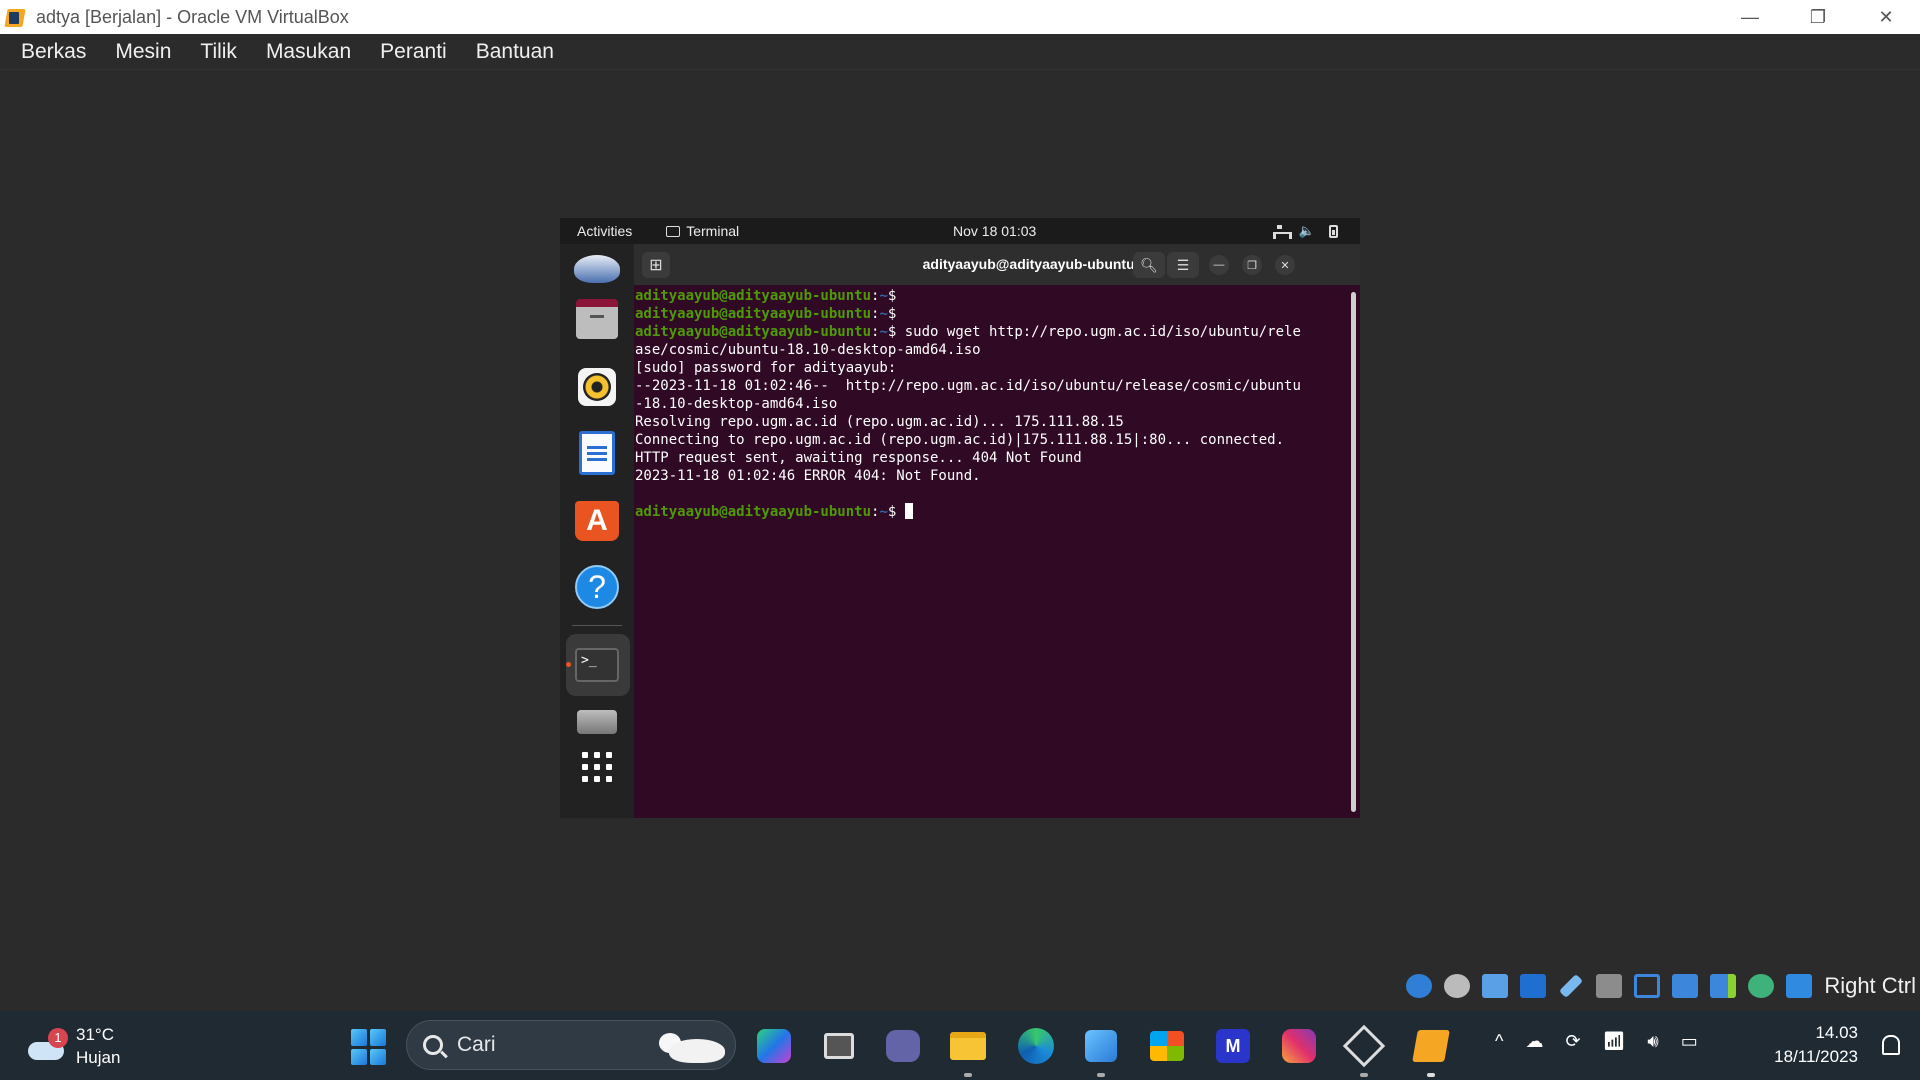 This screenshot has height=1080, width=1920. I want to click on vbox-status-bar: Right Ctrl, so click(1661, 986).